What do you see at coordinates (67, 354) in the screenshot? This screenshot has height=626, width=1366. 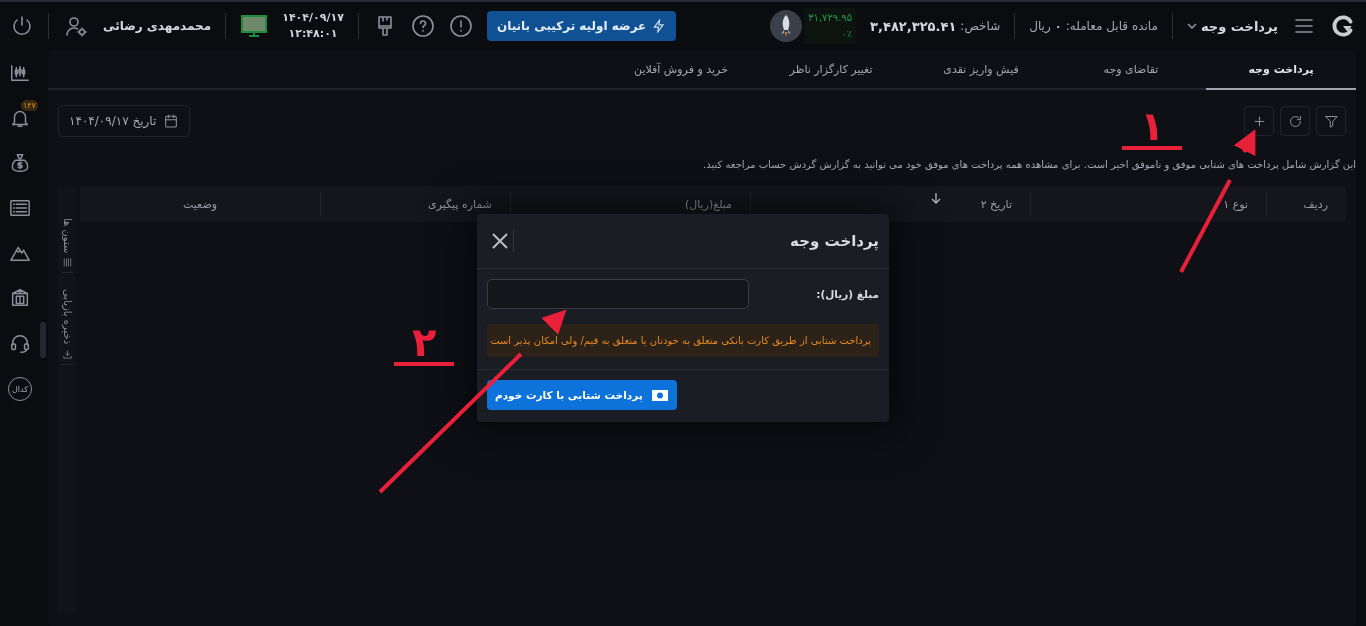 I see `download-icon` at bounding box center [67, 354].